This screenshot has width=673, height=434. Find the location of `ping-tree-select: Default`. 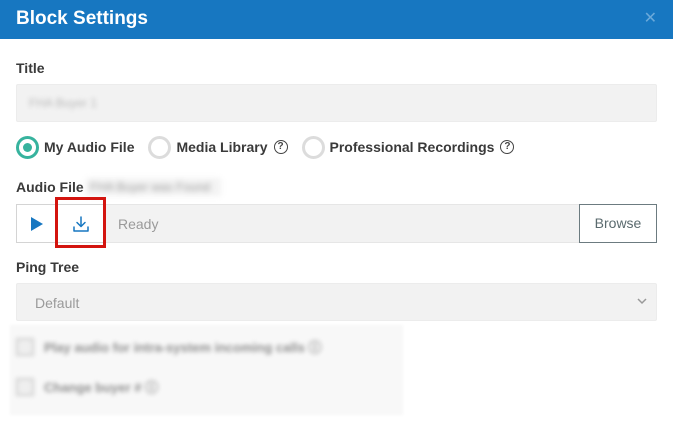

ping-tree-select: Default is located at coordinates (336, 302).